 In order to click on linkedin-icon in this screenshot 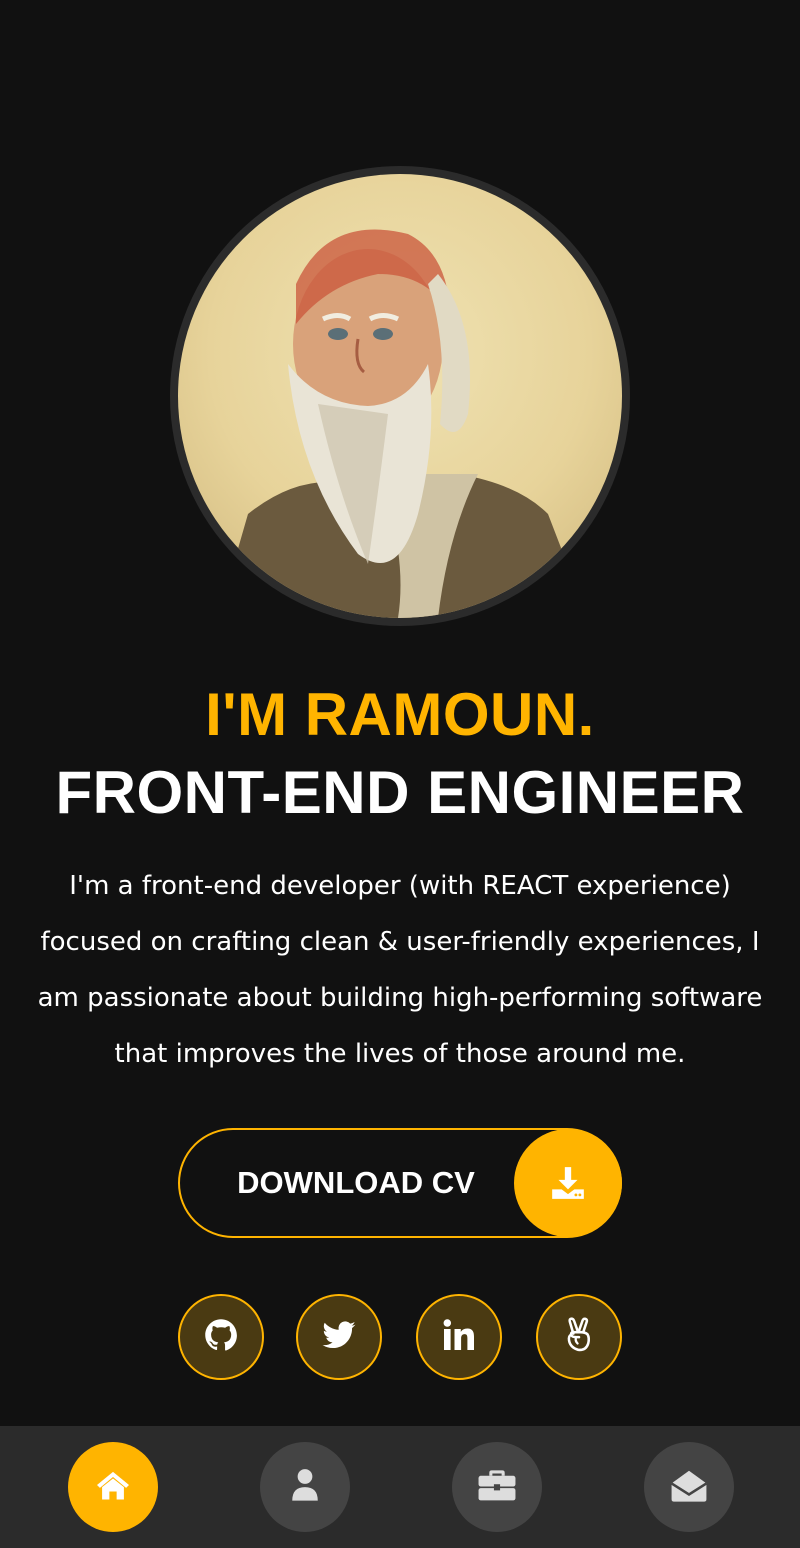, I will do `click(459, 1337)`.